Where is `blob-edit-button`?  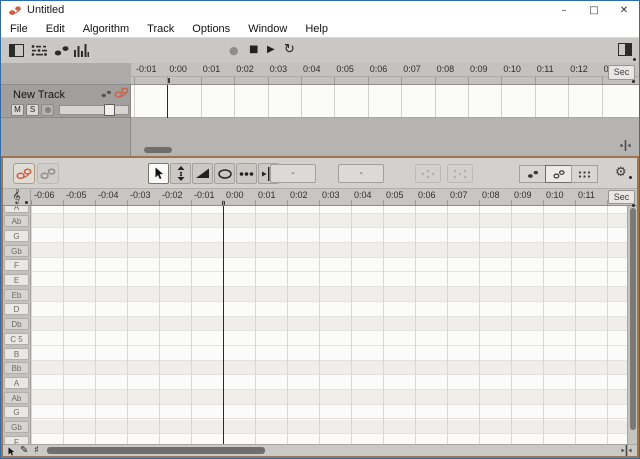 blob-edit-button is located at coordinates (24, 173).